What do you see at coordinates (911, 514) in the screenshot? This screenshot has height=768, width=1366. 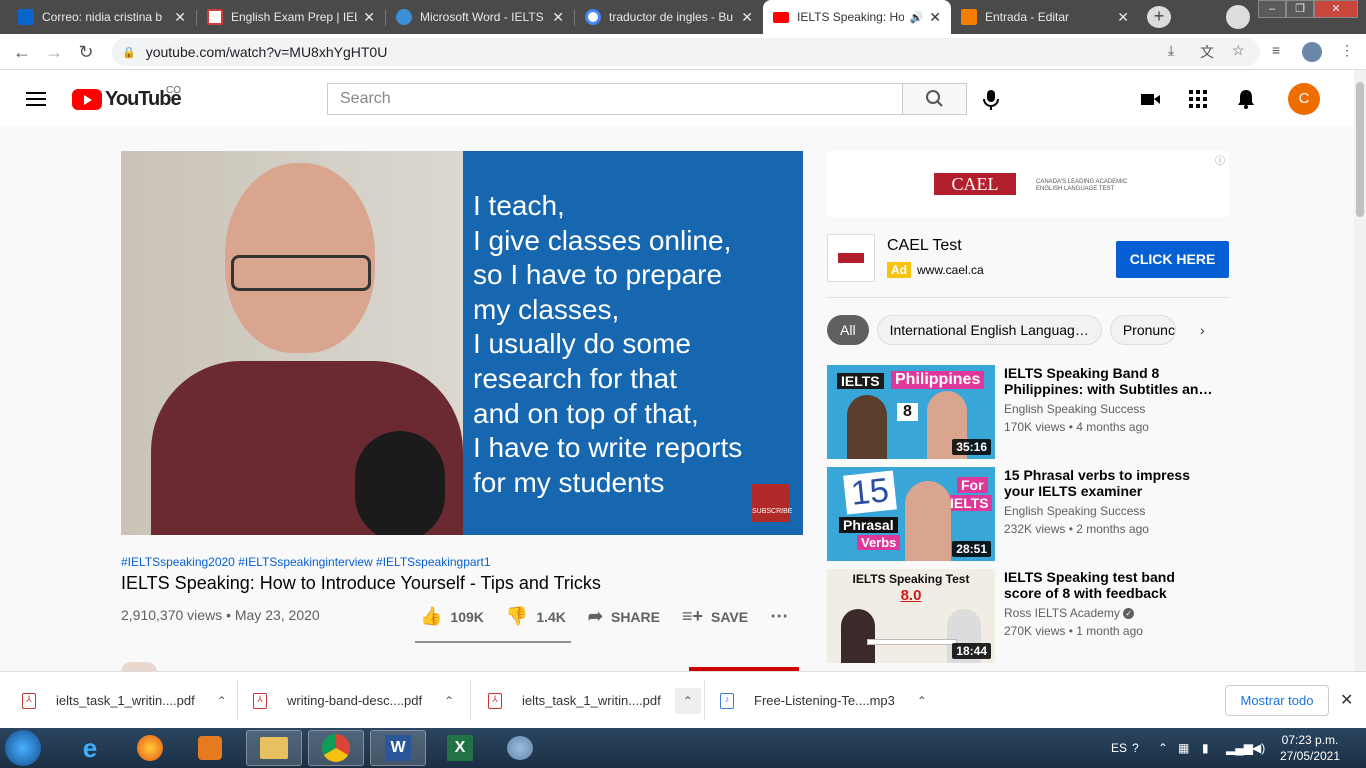 I see `video-thumbnail: 15 Phrasal Verbs For IELTS 28:51` at bounding box center [911, 514].